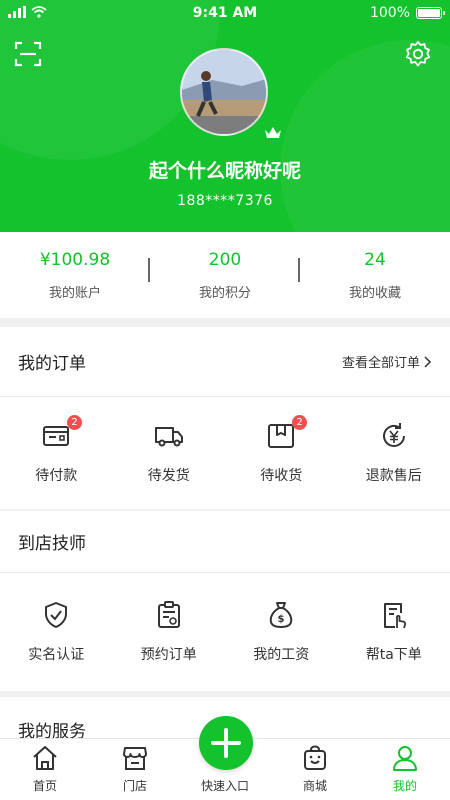  I want to click on tech-order-for-client: 帮ta下单, so click(394, 632).